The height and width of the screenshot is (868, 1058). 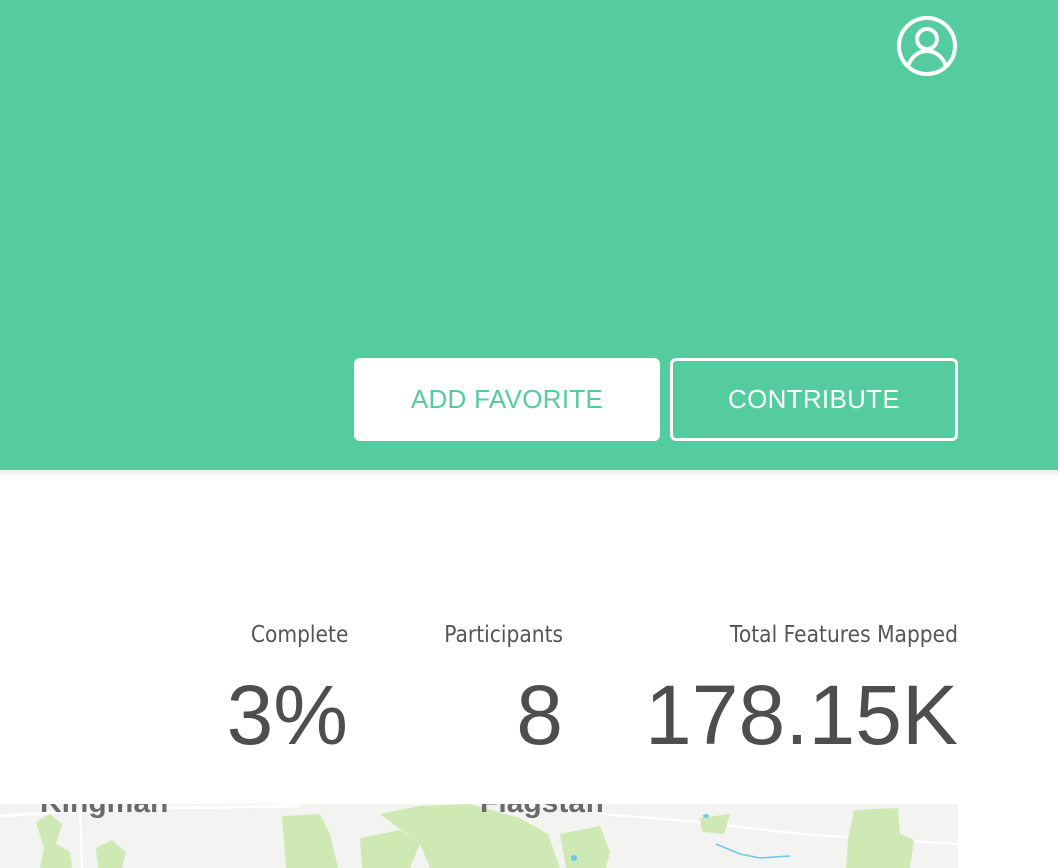 I want to click on map-label-flagstaff: Flagstaff, so click(x=542, y=812).